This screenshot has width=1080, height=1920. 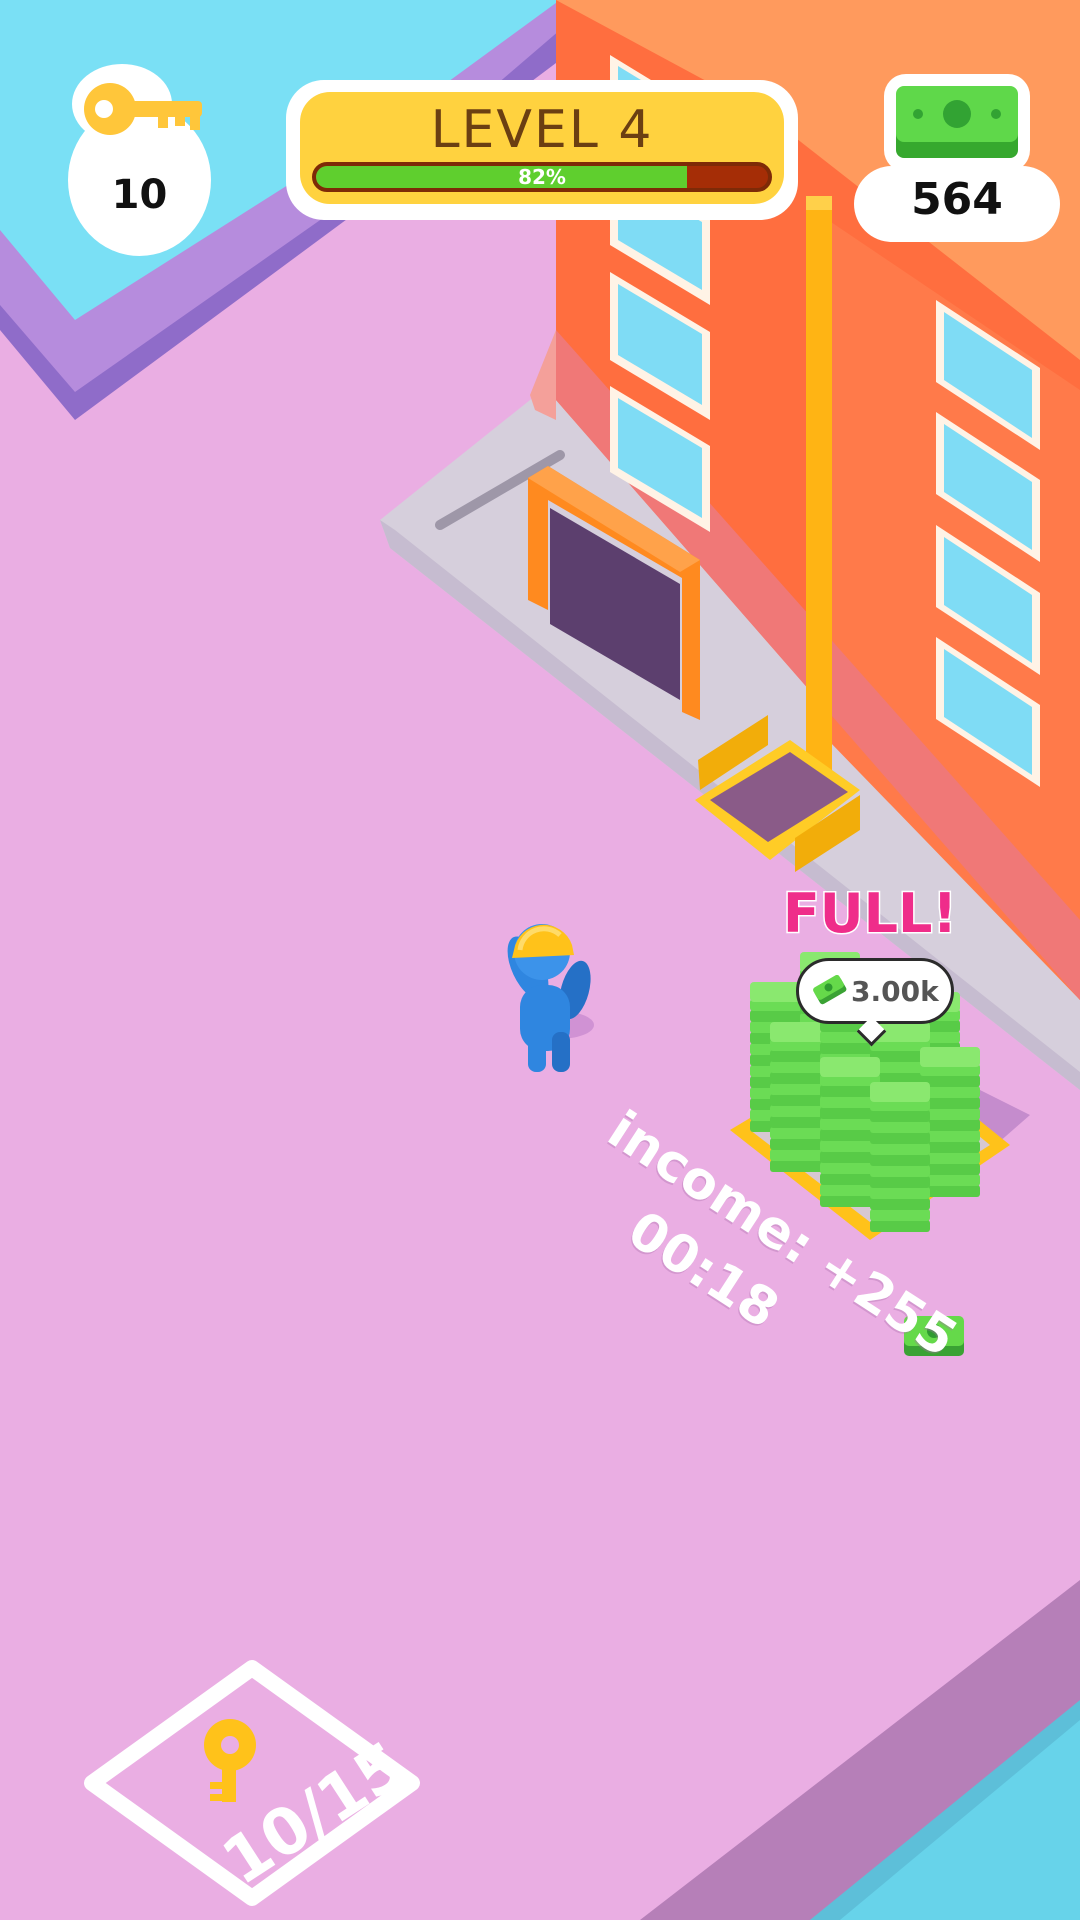 I want to click on level-progress-bar: 82%, so click(x=542, y=177).